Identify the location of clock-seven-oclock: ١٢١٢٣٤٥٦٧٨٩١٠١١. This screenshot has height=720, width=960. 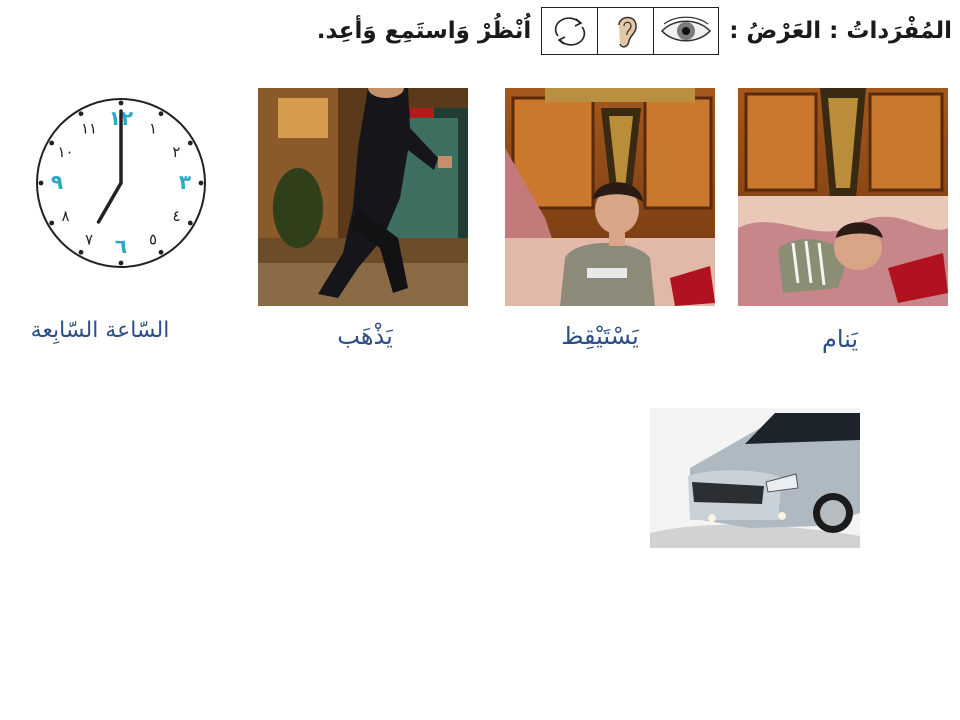
(121, 183).